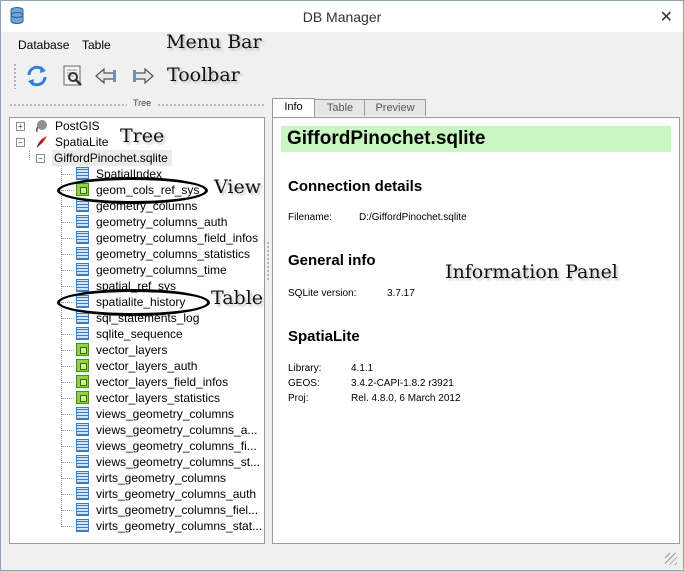 Image resolution: width=684 pixels, height=571 pixels. I want to click on view-highlight-ellipse, so click(132, 190).